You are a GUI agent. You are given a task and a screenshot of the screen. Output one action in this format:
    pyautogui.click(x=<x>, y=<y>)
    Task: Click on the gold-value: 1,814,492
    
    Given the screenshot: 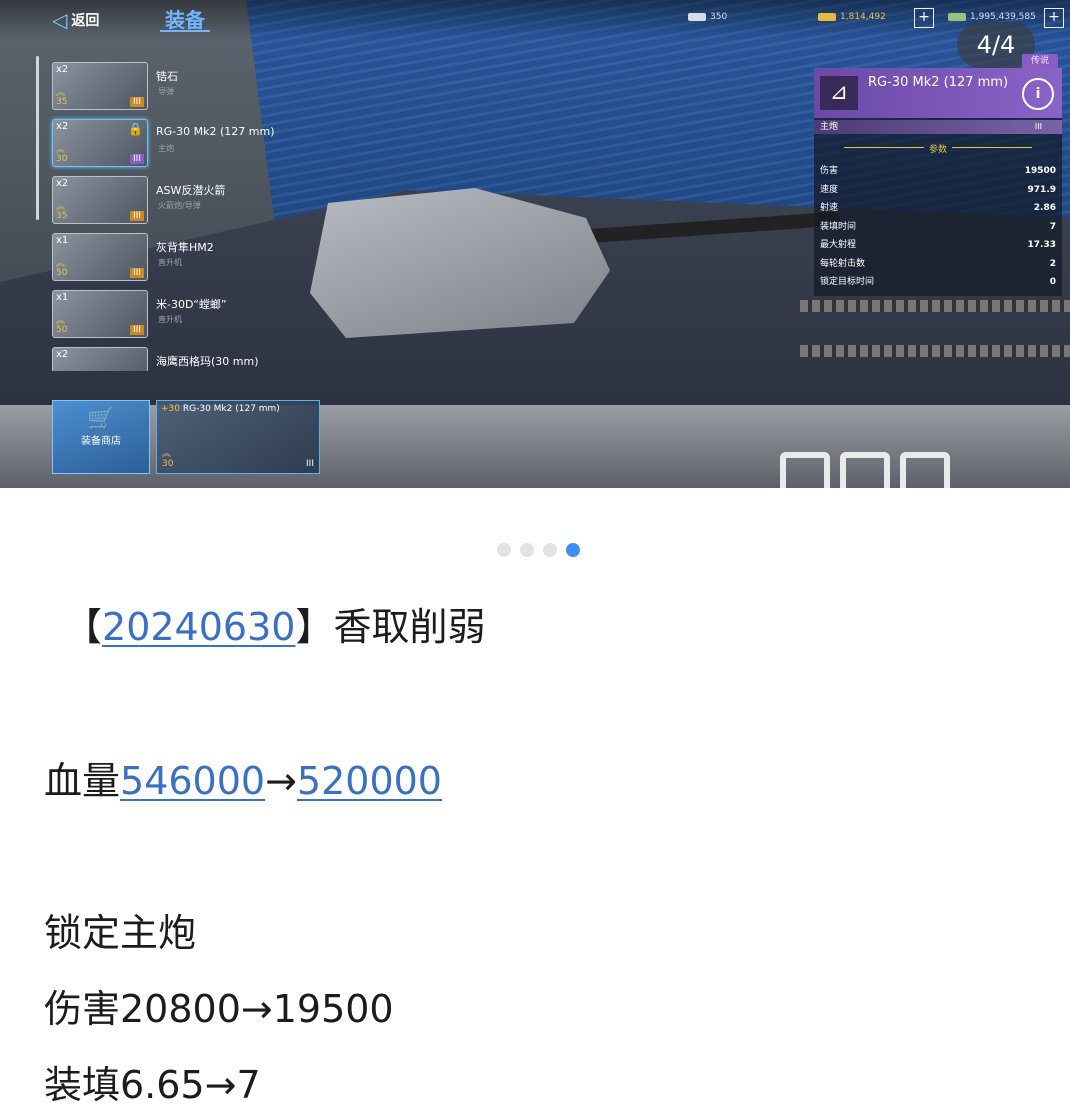 What is the action you would take?
    pyautogui.click(x=863, y=17)
    